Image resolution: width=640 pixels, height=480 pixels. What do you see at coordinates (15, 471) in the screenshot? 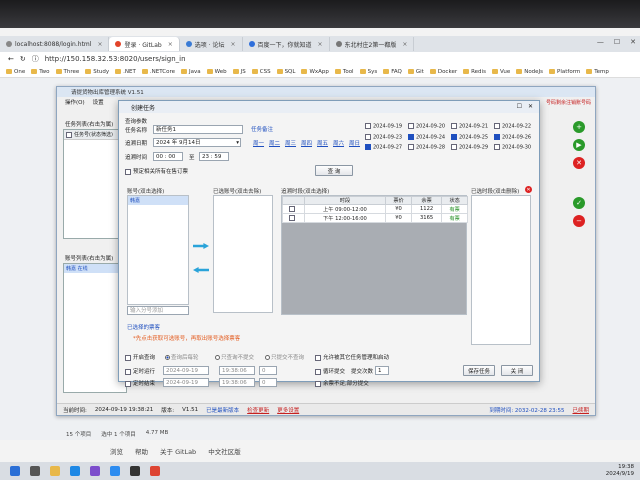
I see `start-icon` at bounding box center [15, 471].